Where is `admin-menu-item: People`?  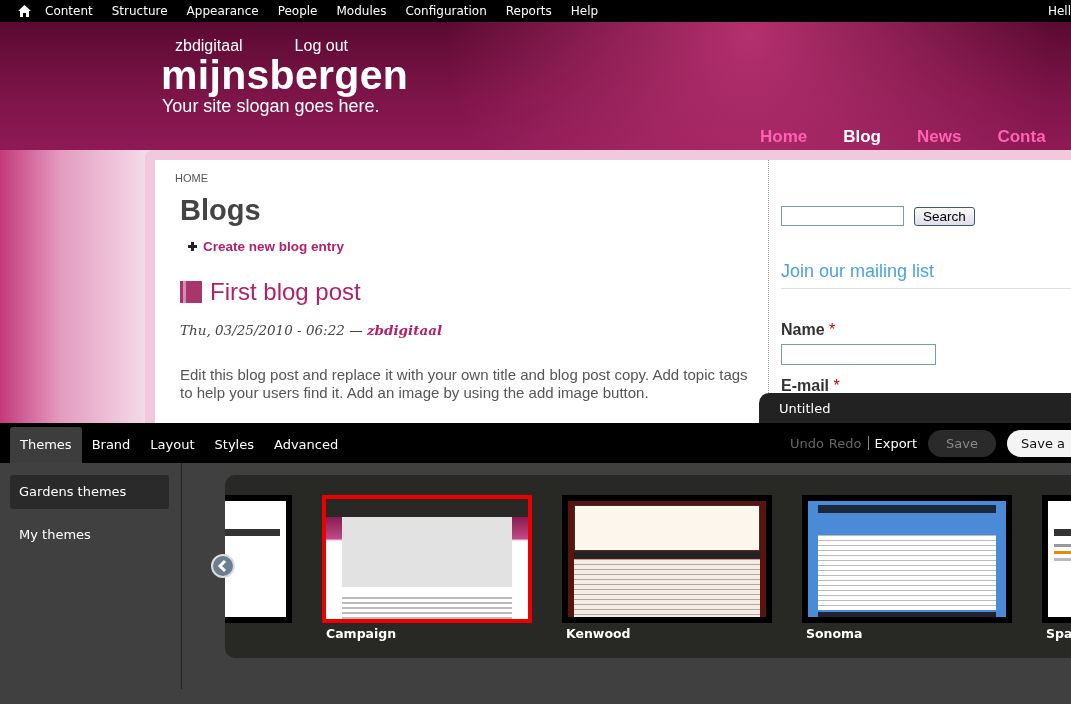
admin-menu-item: People is located at coordinates (297, 11).